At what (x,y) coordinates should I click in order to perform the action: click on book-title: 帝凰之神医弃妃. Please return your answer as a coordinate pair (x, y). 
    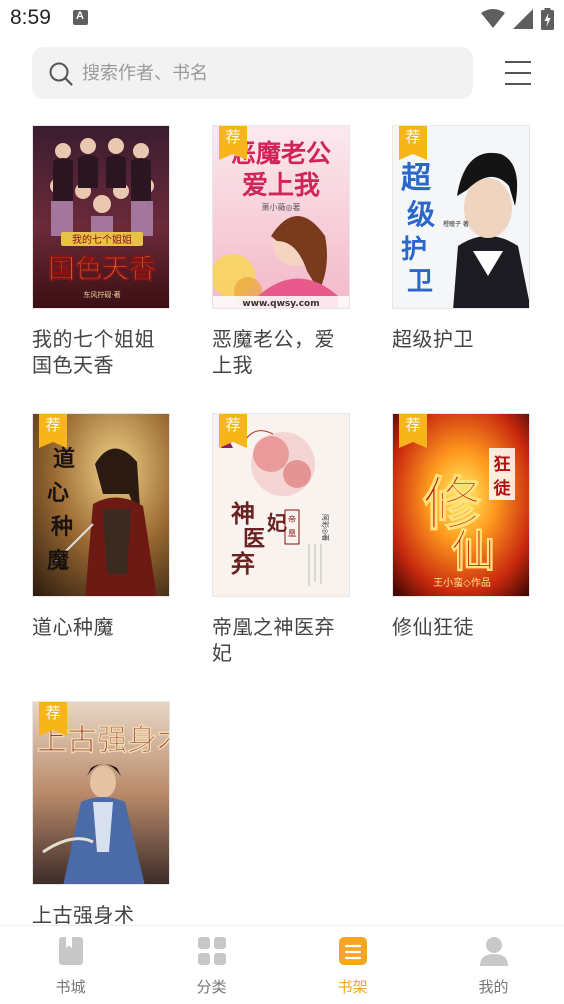
    Looking at the image, I should click on (282, 640).